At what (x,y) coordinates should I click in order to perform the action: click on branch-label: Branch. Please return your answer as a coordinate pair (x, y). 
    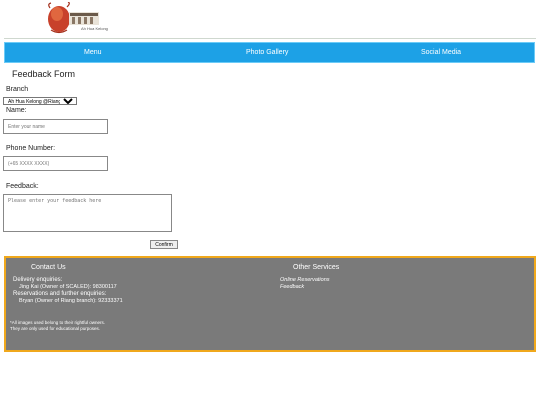
    Looking at the image, I should click on (17, 89).